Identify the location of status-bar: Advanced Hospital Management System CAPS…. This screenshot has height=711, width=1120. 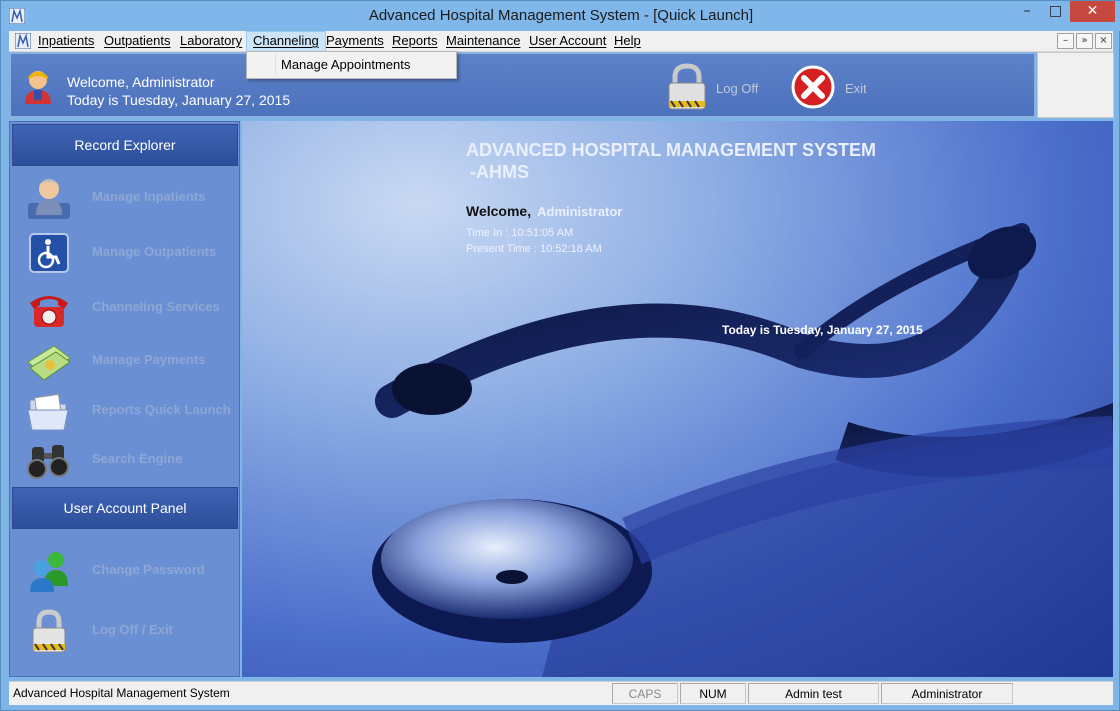
(561, 693).